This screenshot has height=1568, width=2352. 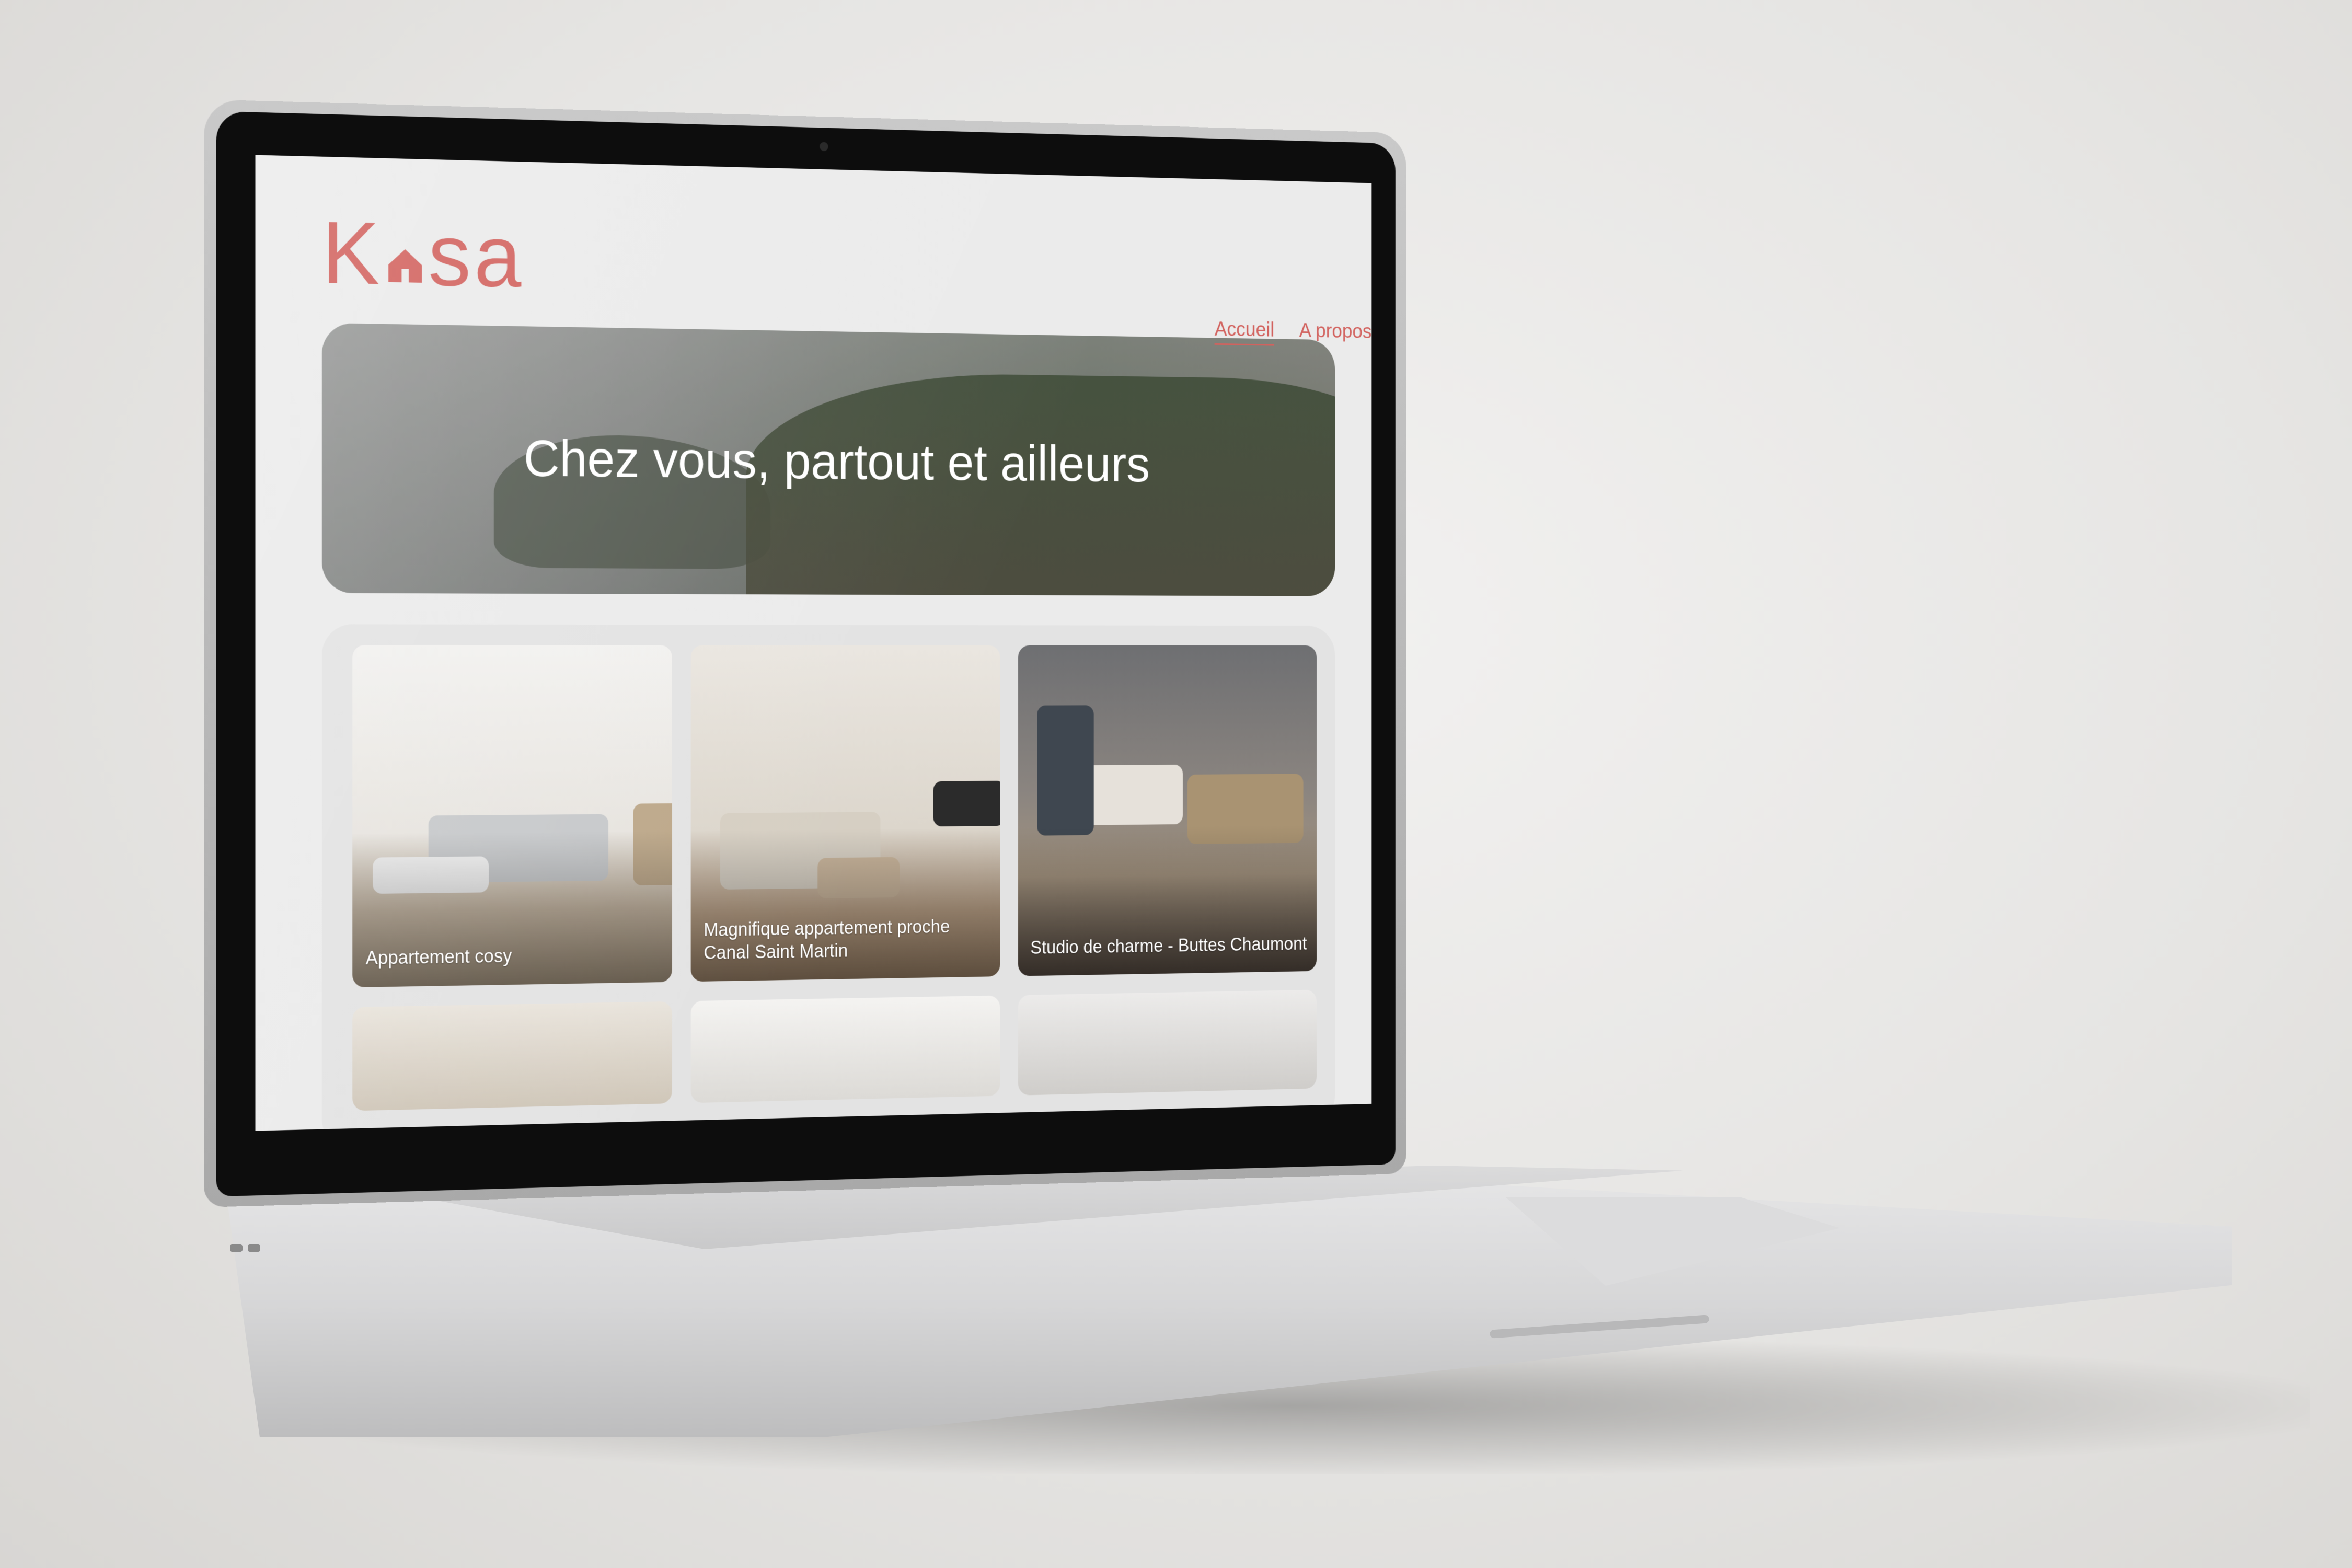 What do you see at coordinates (1168, 945) in the screenshot?
I see `listing-title: Studio de charme - Buttes Chaumont` at bounding box center [1168, 945].